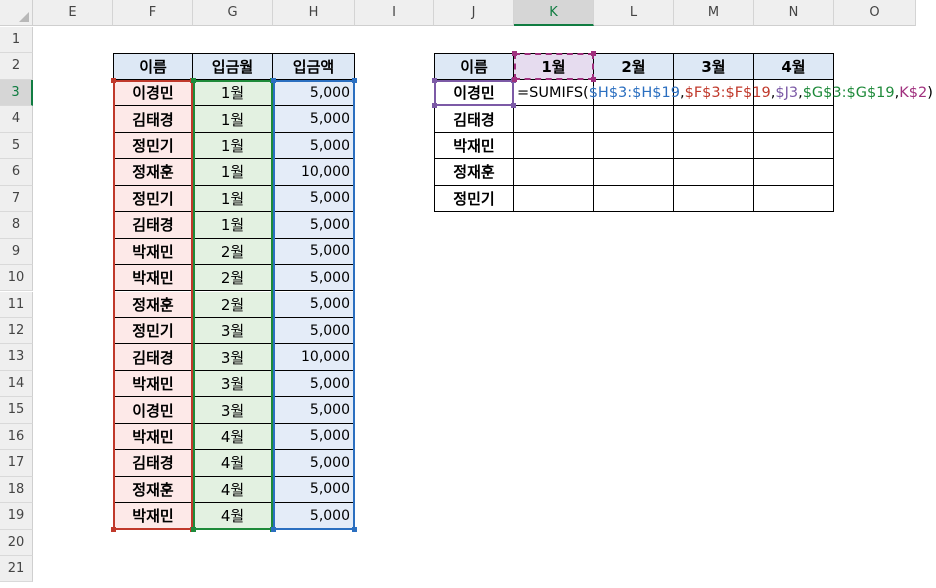  What do you see at coordinates (875, 13) in the screenshot?
I see `column-header-o: O` at bounding box center [875, 13].